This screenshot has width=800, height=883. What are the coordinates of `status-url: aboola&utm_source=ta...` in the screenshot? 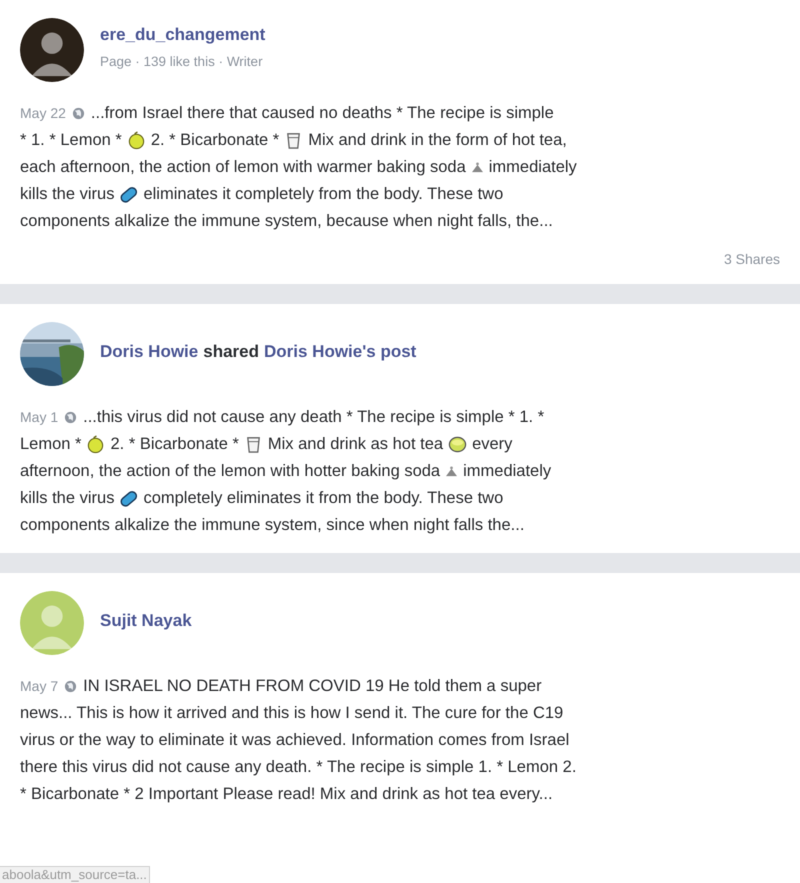 It's located at (75, 874).